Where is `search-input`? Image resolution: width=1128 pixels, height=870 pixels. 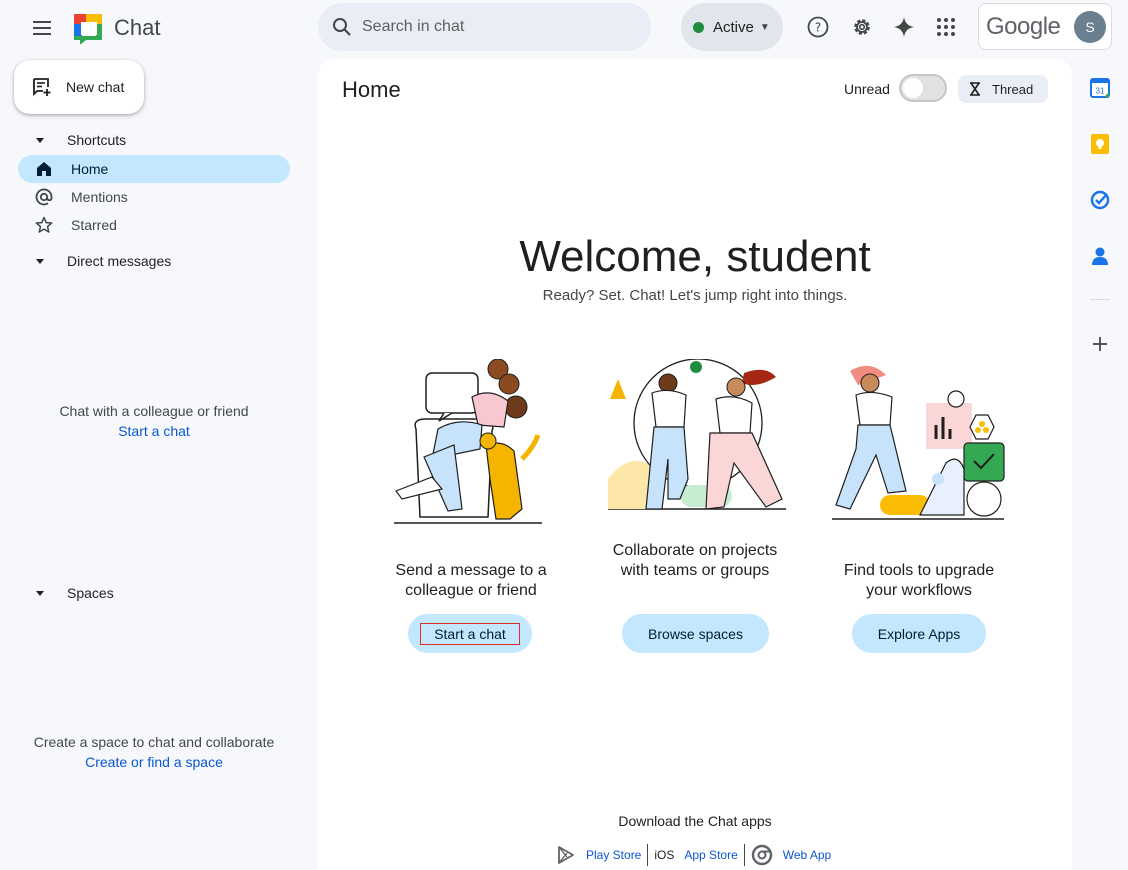 search-input is located at coordinates (492, 27).